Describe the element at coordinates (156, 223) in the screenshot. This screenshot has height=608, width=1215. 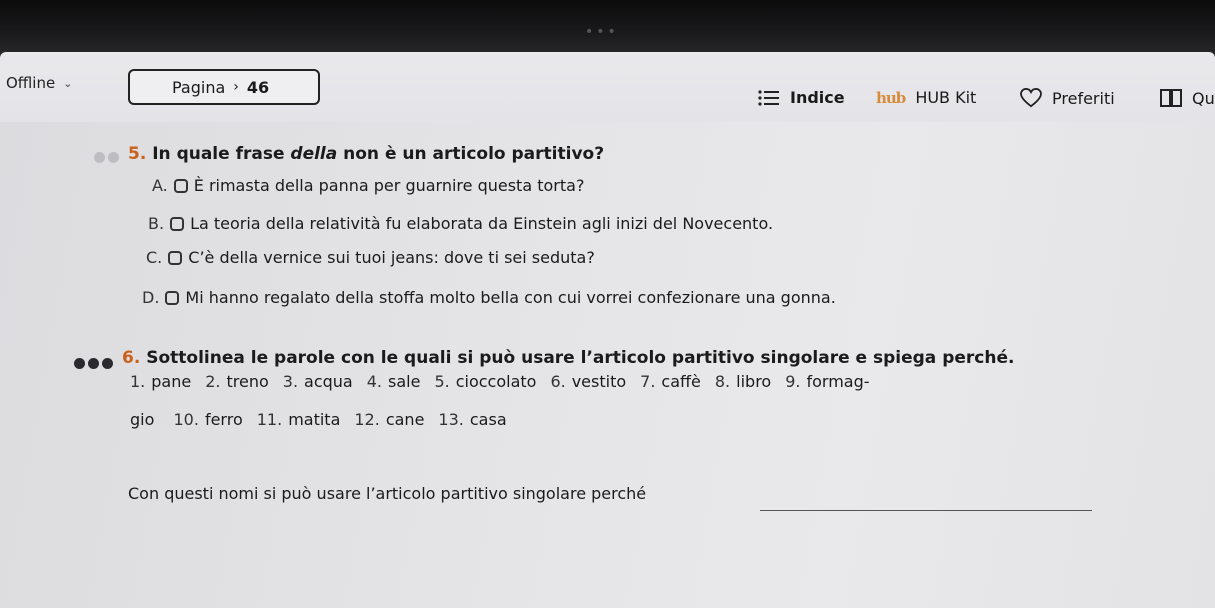
I see `option-letter: B.` at that location.